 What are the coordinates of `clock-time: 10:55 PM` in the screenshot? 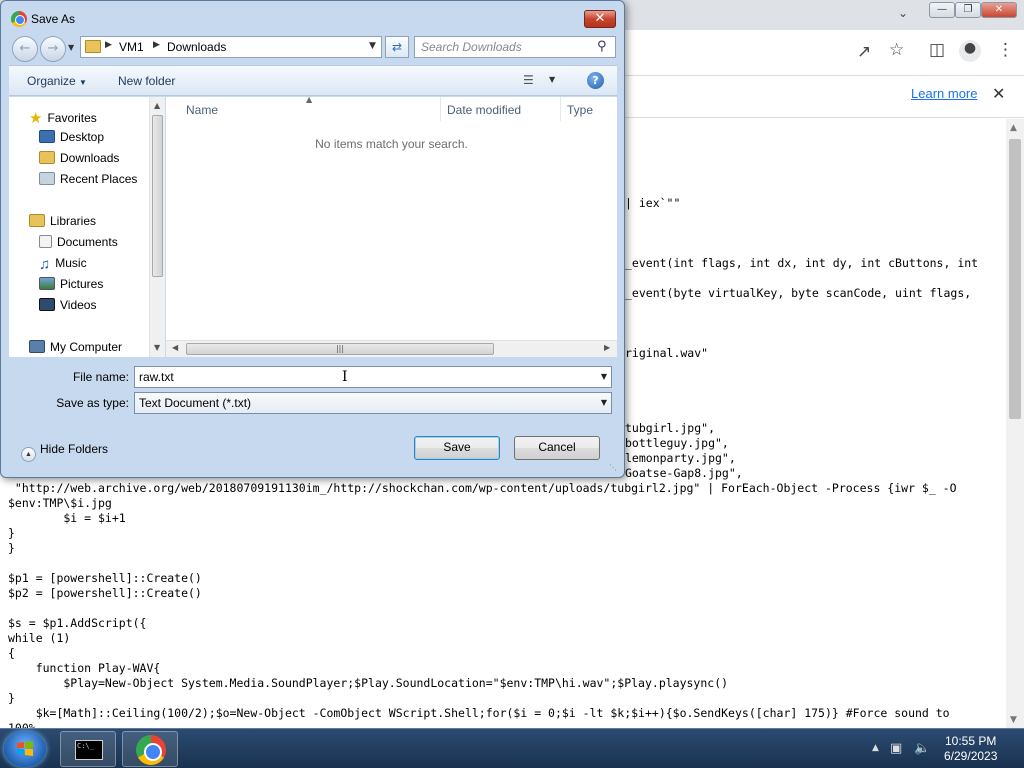 It's located at (971, 741).